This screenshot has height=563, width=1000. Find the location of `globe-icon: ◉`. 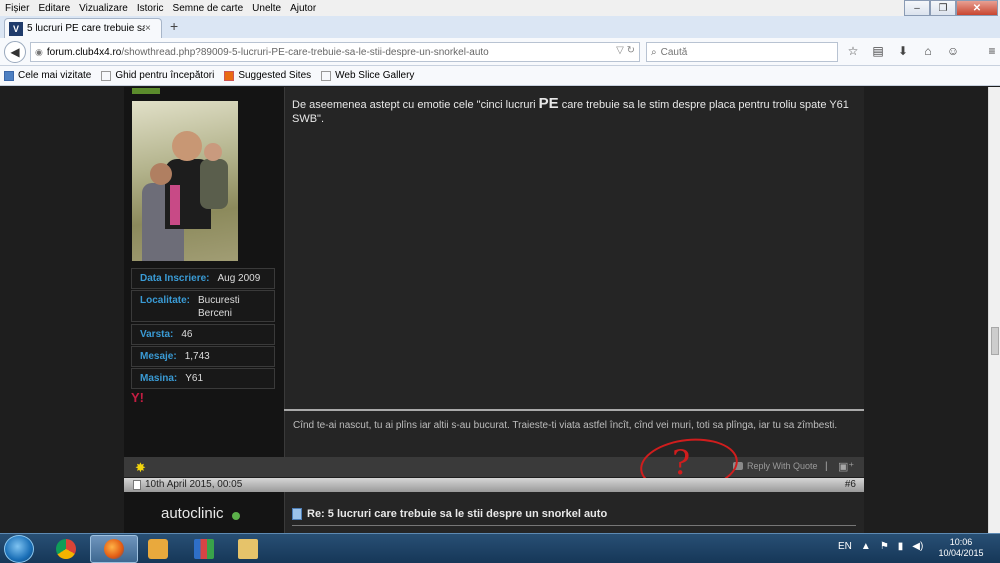

globe-icon: ◉ is located at coordinates (39, 51).